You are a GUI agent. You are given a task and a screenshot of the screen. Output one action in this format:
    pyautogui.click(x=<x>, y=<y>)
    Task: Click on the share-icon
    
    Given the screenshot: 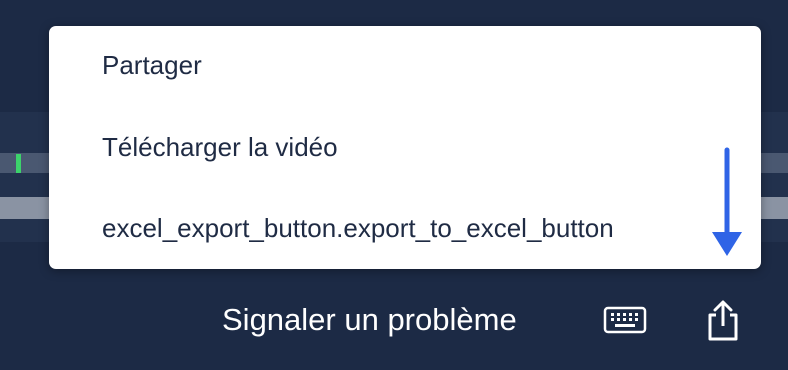 What is the action you would take?
    pyautogui.click(x=723, y=320)
    